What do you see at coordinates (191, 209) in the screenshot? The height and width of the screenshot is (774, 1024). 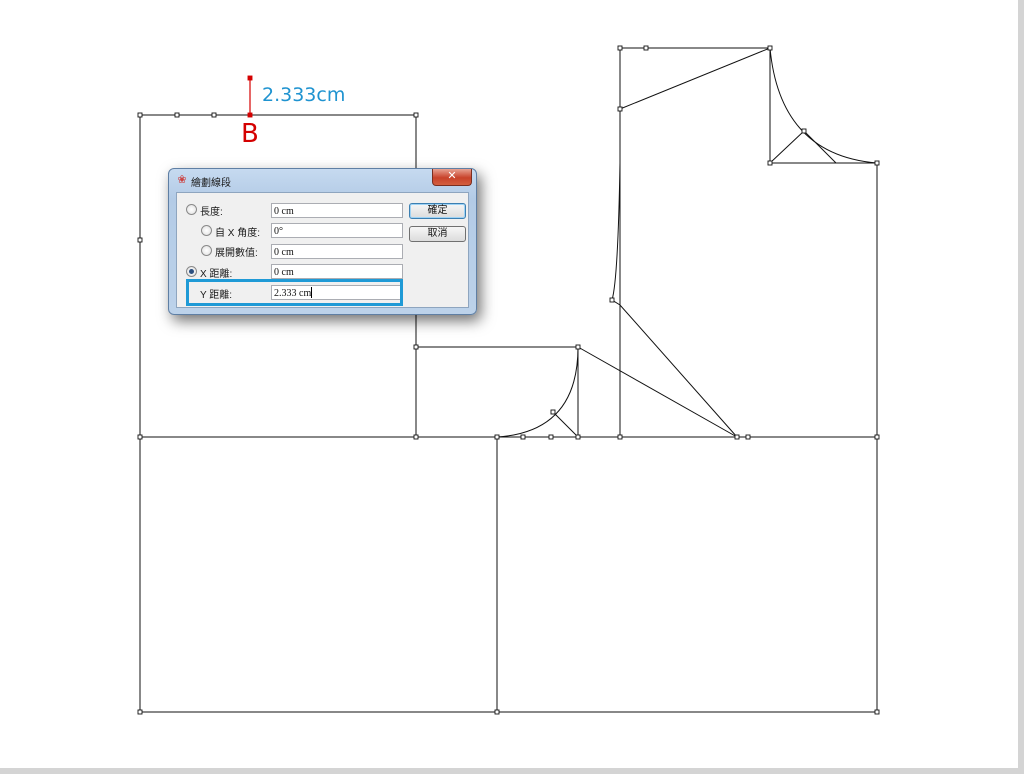 I see `length-radio` at bounding box center [191, 209].